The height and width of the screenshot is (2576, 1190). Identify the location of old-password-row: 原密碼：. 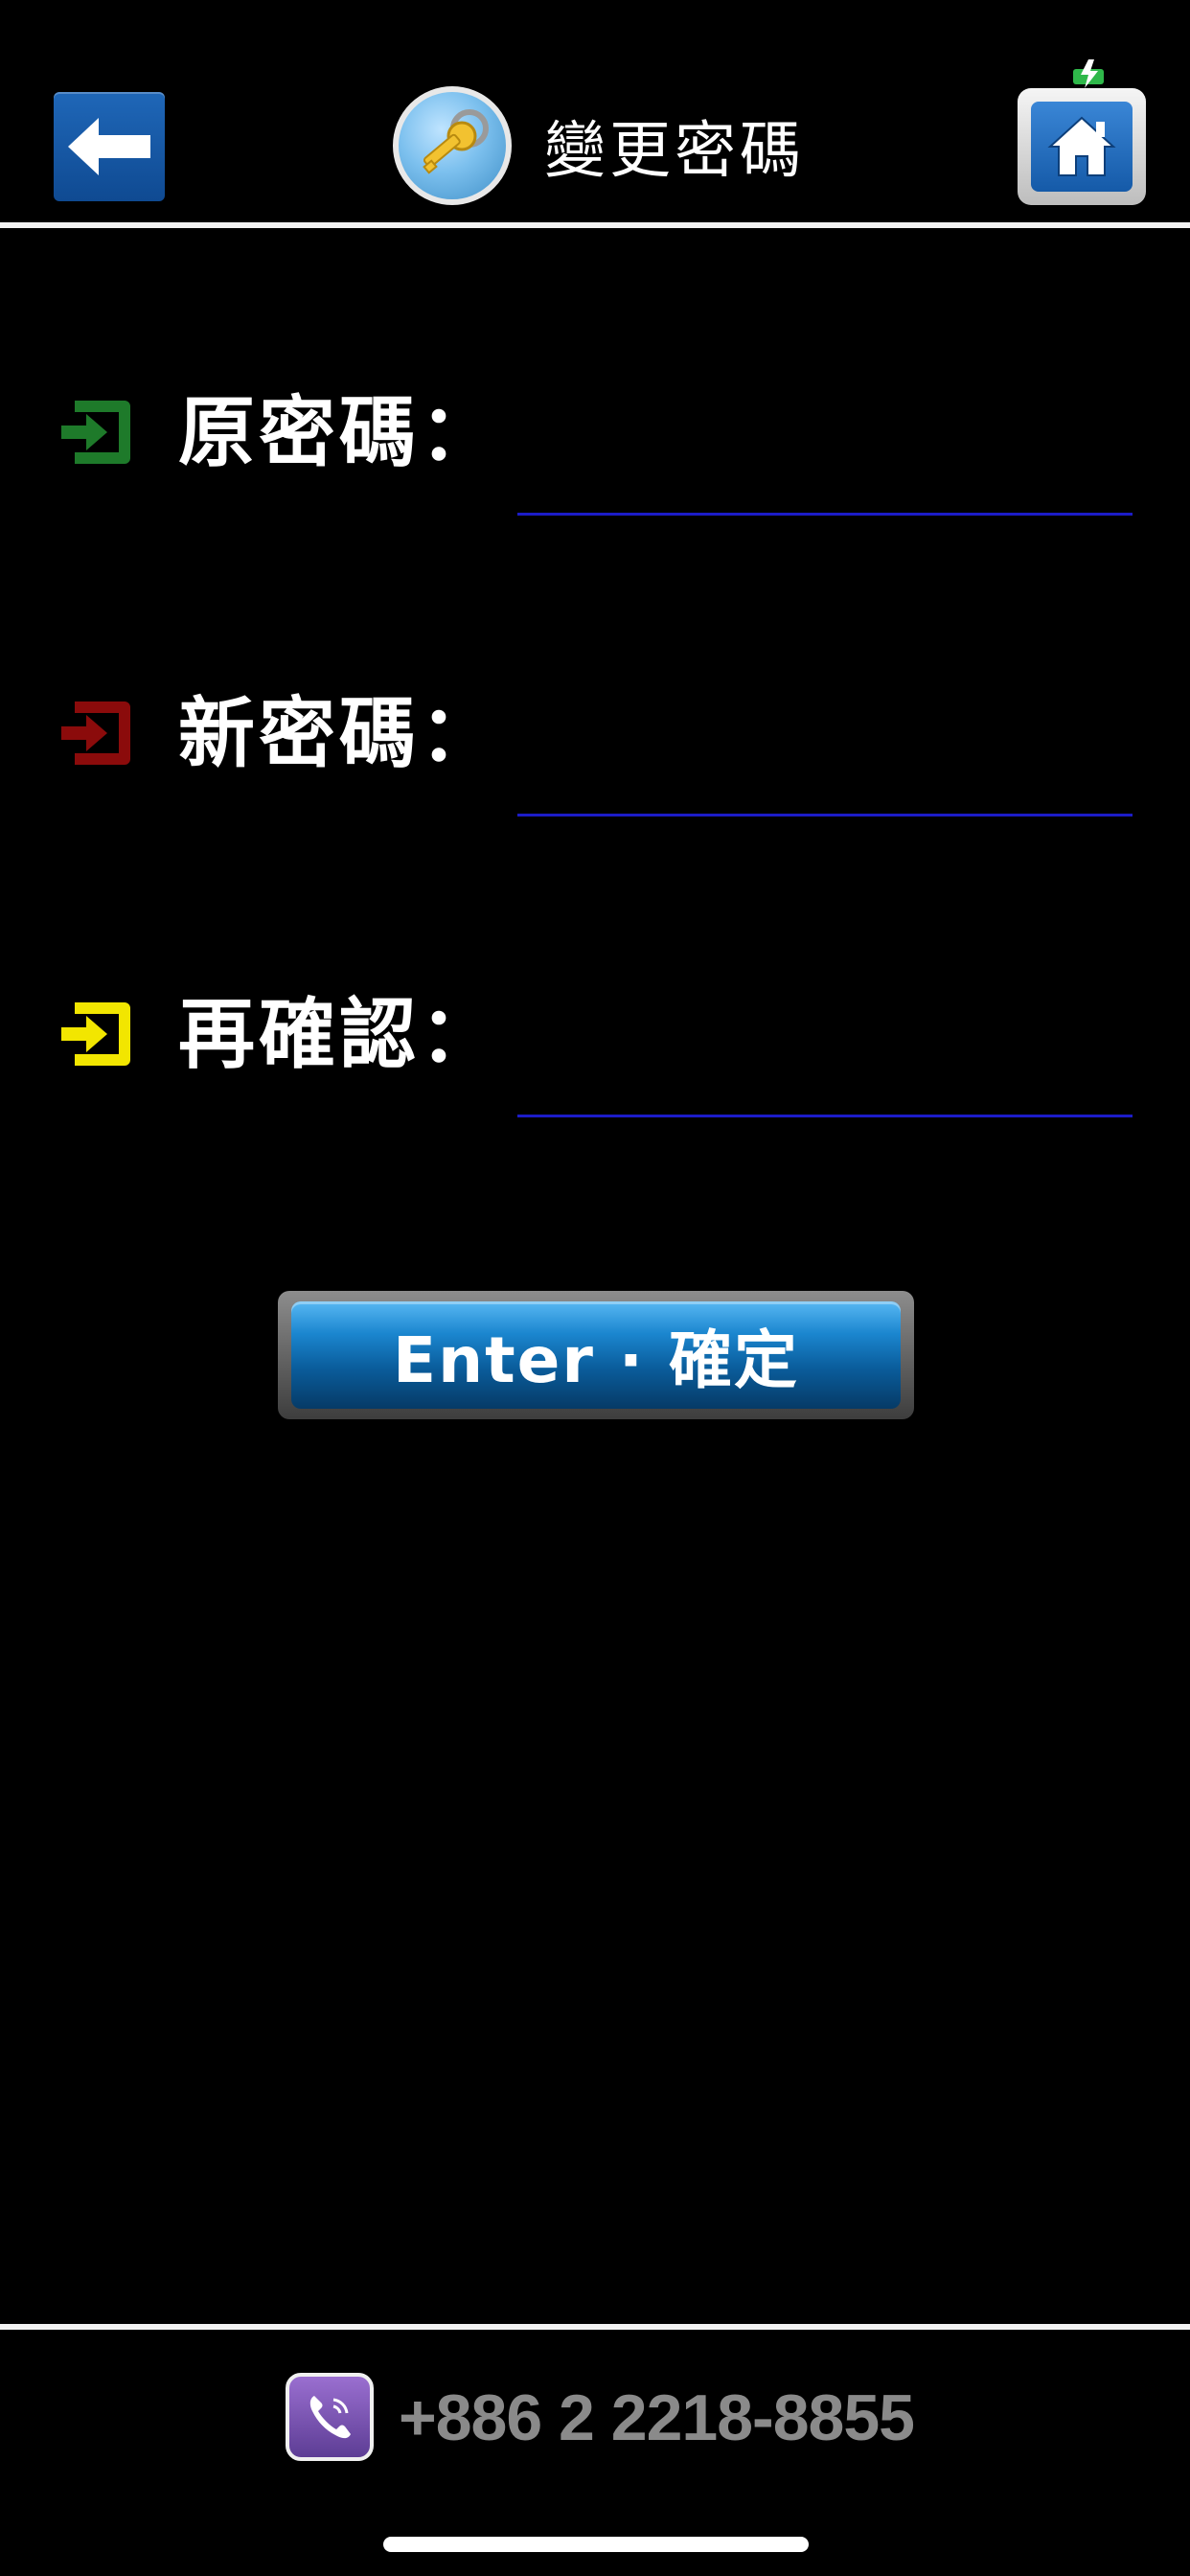
(595, 471).